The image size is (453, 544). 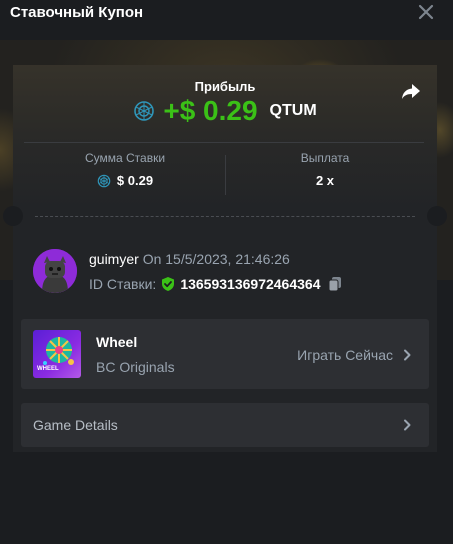 What do you see at coordinates (57, 354) in the screenshot?
I see `game-thumbnail: WHEEL` at bounding box center [57, 354].